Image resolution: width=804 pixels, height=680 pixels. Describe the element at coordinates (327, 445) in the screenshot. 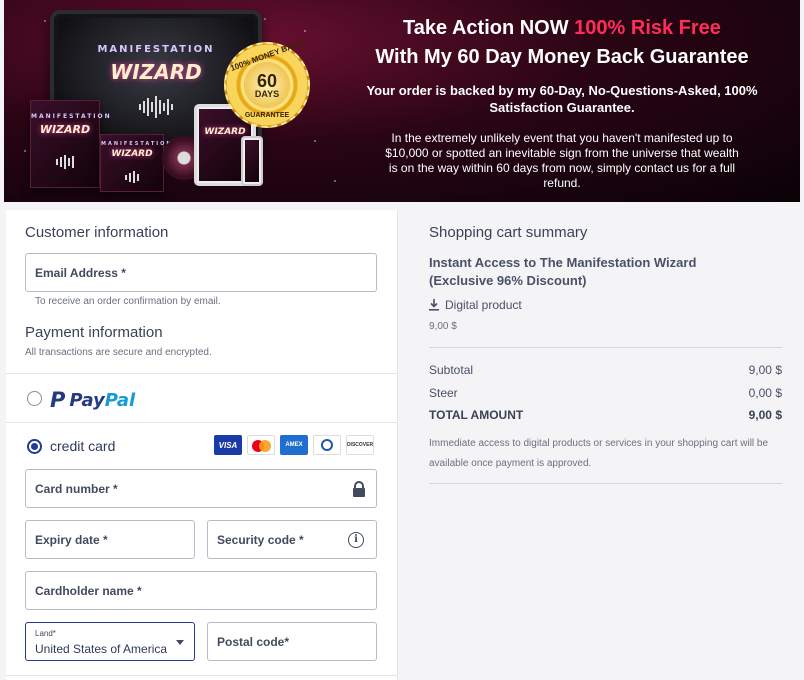

I see `diners-icon` at that location.